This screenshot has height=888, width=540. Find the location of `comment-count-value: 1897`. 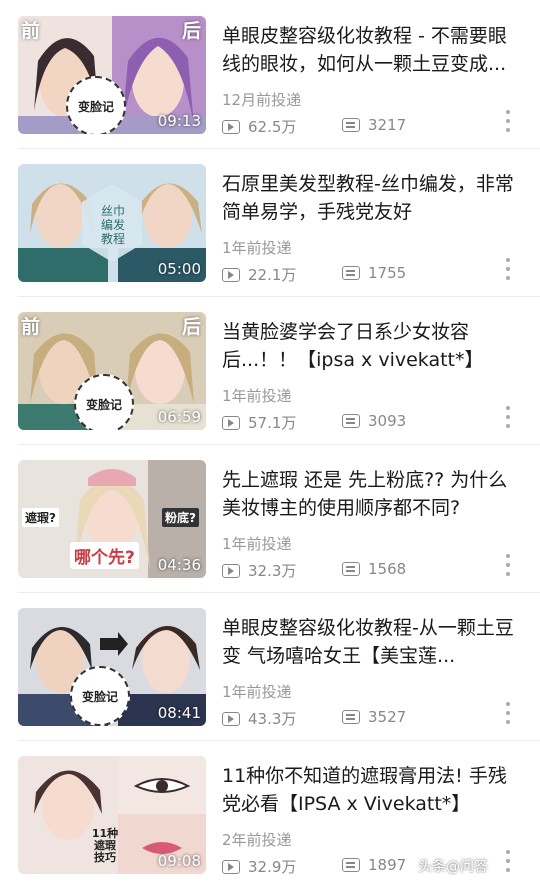

comment-count-value: 1897 is located at coordinates (387, 865).